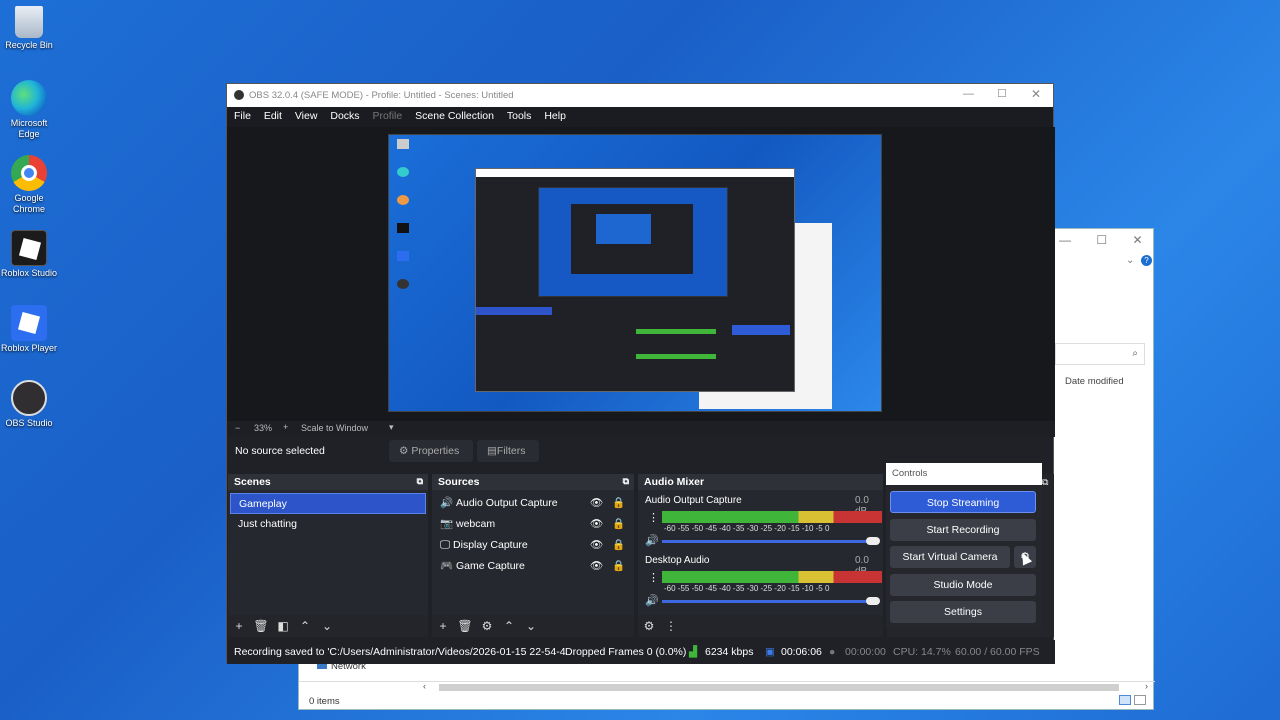 This screenshot has width=1280, height=720. What do you see at coordinates (963, 502) in the screenshot?
I see `stop-streaming-button: Stop Streaming` at bounding box center [963, 502].